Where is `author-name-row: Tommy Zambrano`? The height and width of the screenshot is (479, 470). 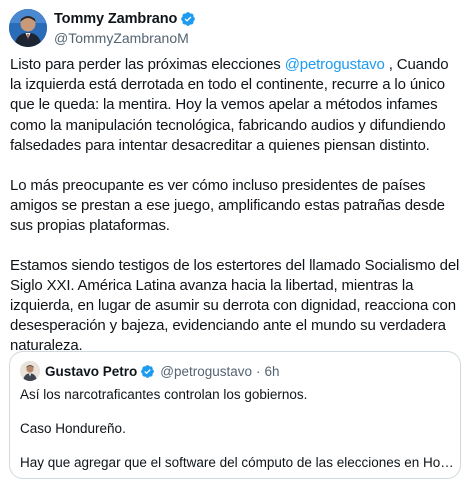
author-name-row: Tommy Zambrano is located at coordinates (125, 19).